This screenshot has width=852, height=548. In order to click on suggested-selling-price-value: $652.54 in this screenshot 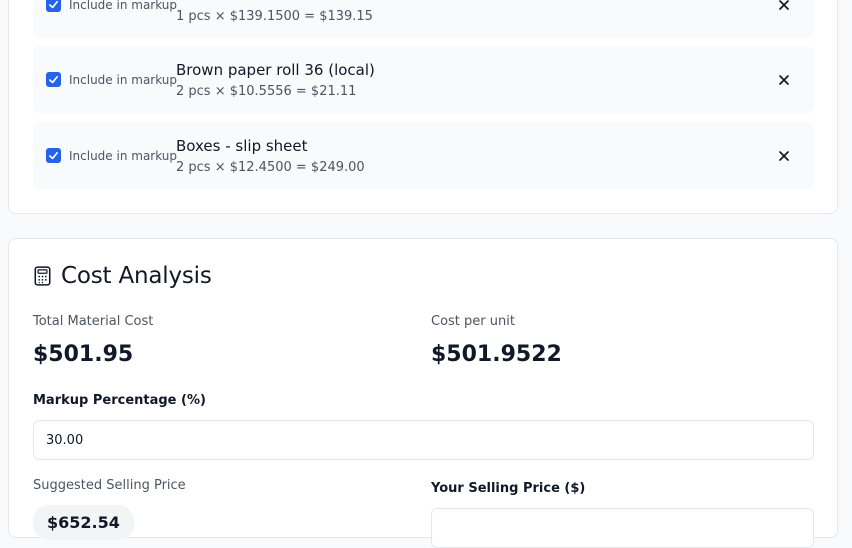, I will do `click(83, 522)`.